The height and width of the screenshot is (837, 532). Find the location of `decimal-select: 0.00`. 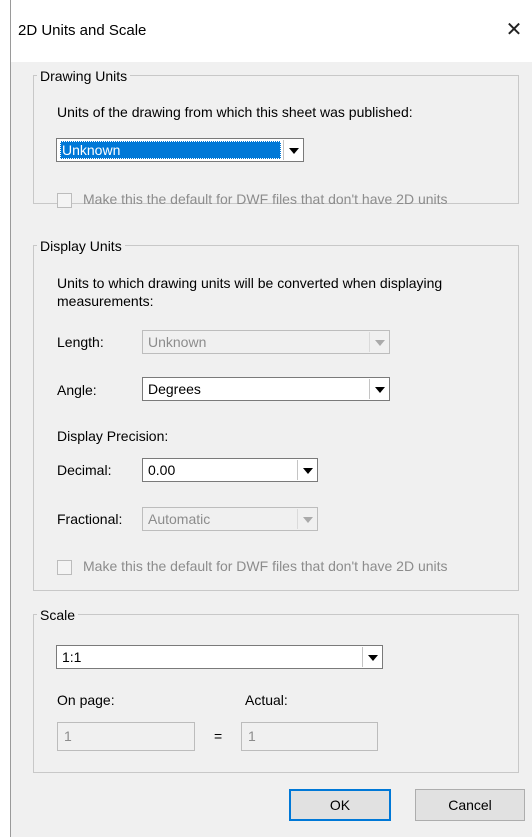

decimal-select: 0.00 is located at coordinates (230, 470).